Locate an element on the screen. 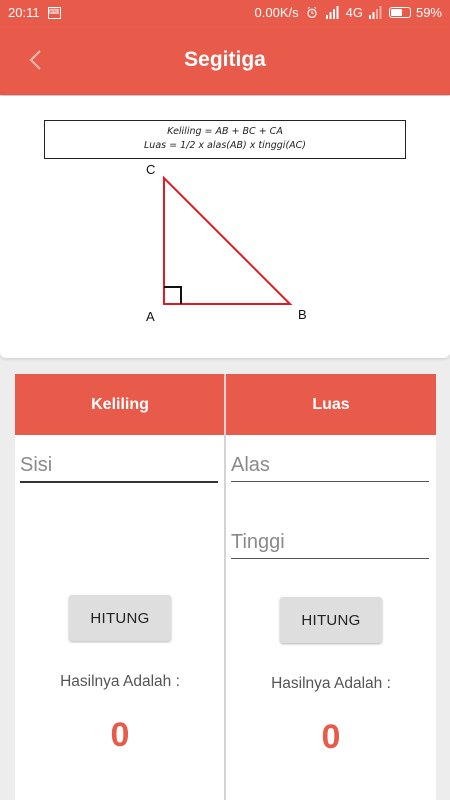  status-time: 20:11 is located at coordinates (24, 12).